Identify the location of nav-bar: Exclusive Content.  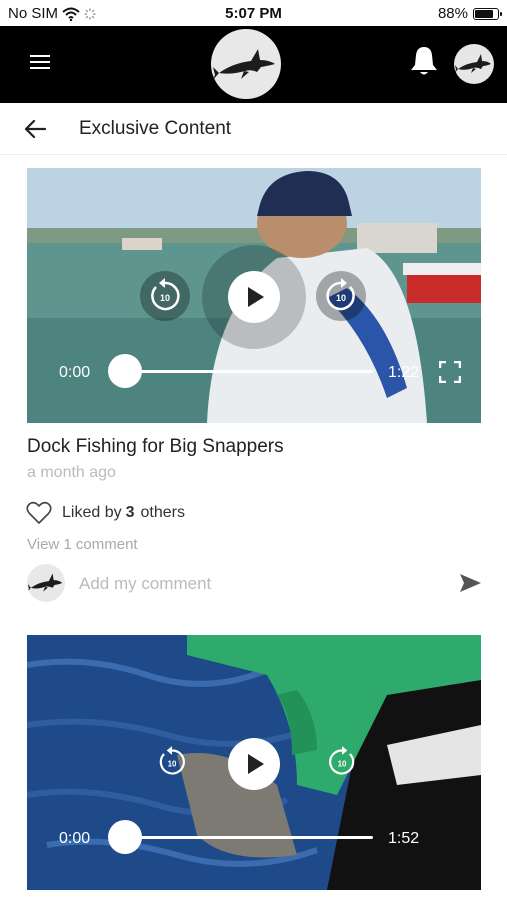
(253, 129).